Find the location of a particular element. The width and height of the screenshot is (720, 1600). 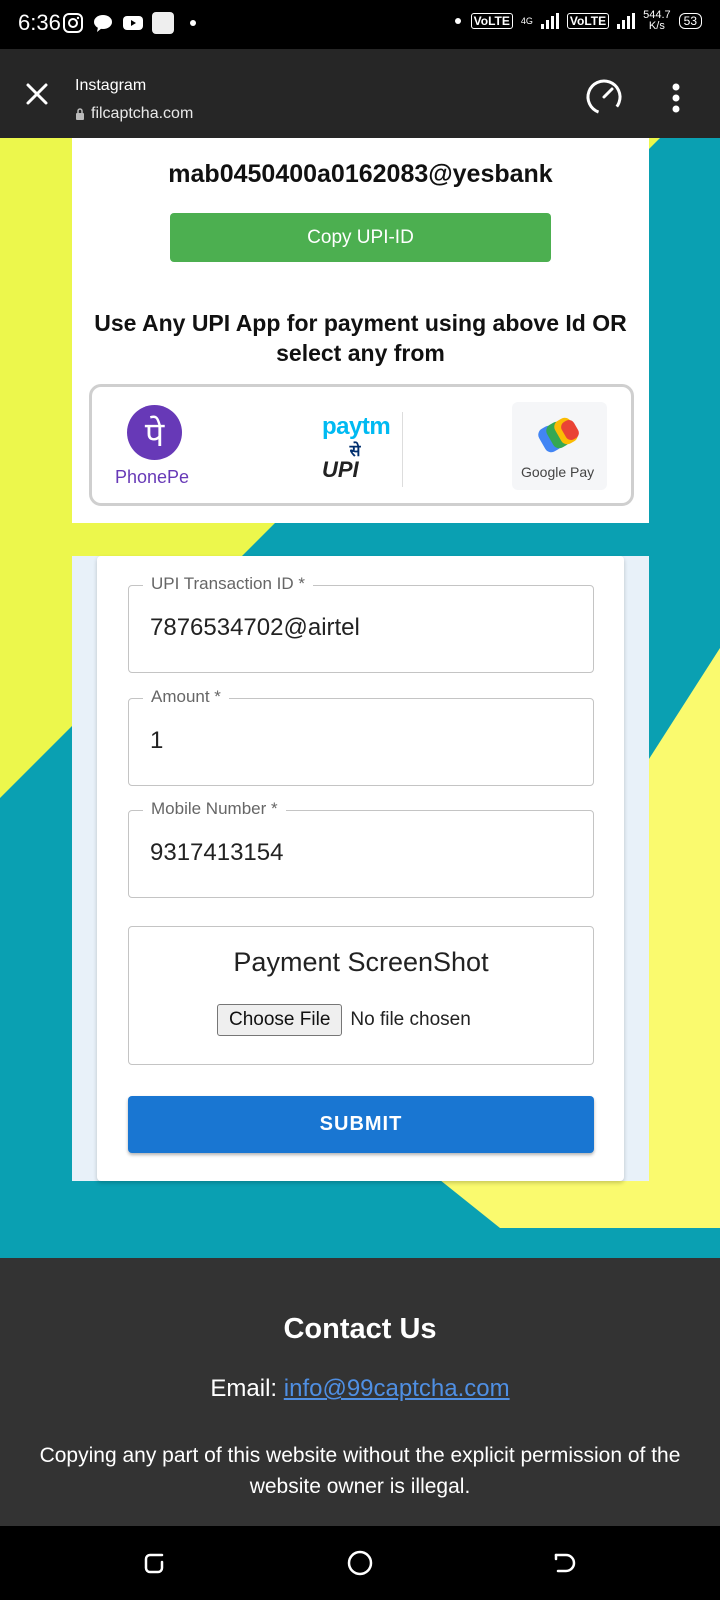

instagram-icon is located at coordinates (73, 23).